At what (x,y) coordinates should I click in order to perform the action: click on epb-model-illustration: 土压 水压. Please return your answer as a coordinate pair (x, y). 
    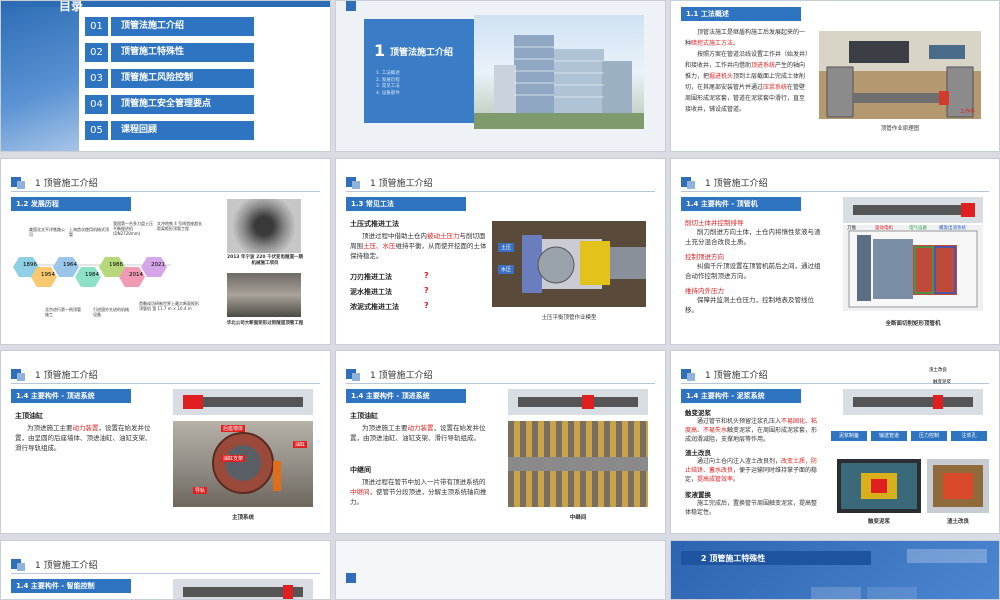
    Looking at the image, I should click on (569, 264).